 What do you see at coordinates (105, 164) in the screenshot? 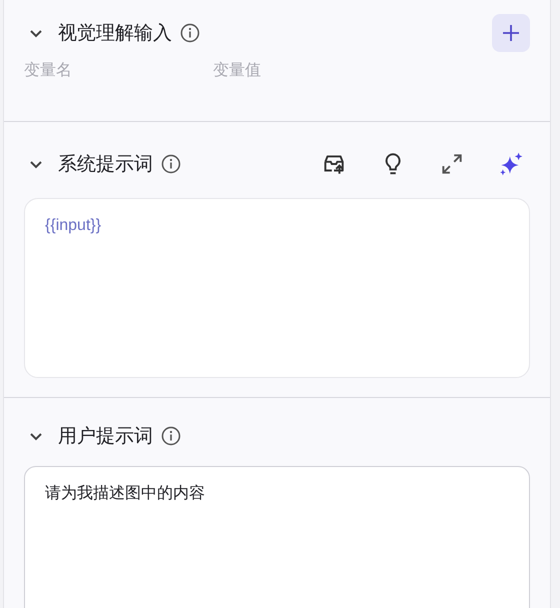
I see `section-title: 系统提示词` at bounding box center [105, 164].